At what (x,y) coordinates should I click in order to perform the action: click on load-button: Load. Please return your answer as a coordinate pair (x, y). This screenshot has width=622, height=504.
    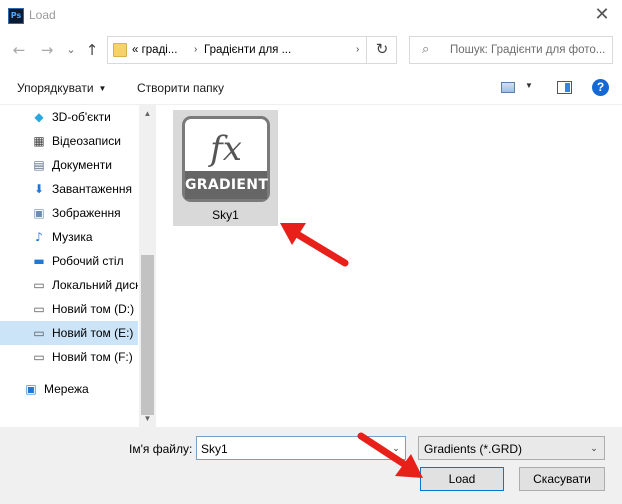
    Looking at the image, I should click on (462, 479).